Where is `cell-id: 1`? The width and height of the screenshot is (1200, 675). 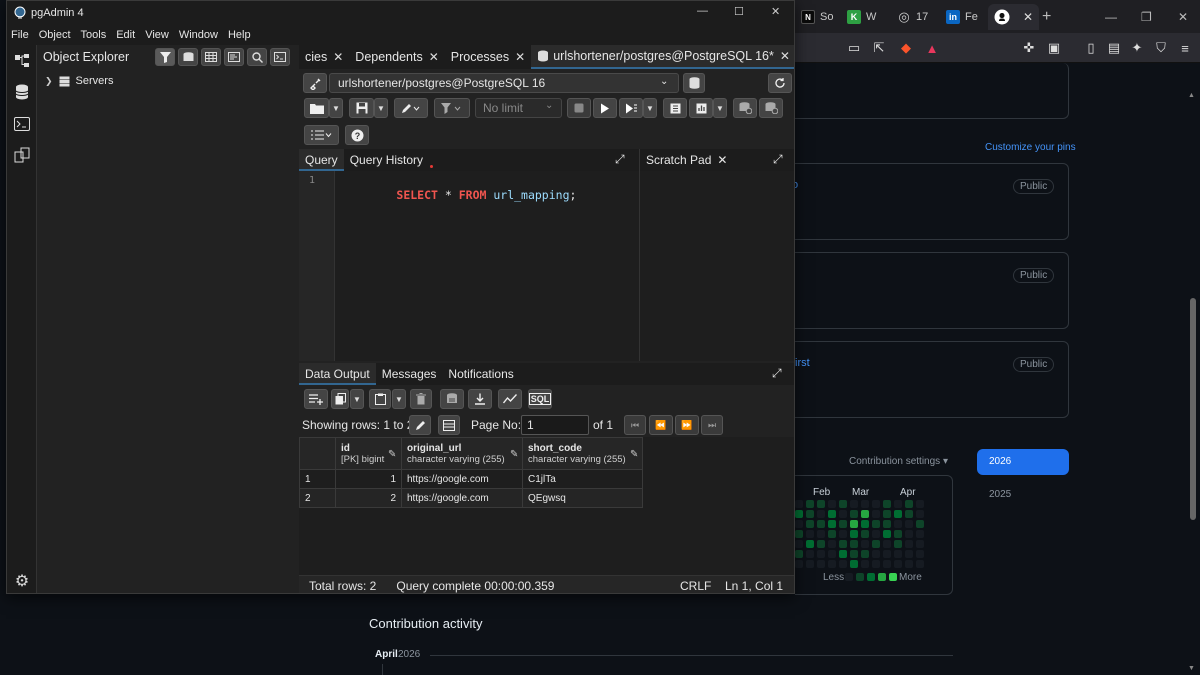 cell-id: 1 is located at coordinates (368, 479).